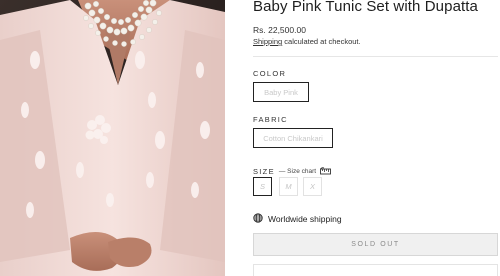 The width and height of the screenshot is (500, 276). Describe the element at coordinates (262, 186) in the screenshot. I see `size-option-s: S` at that location.